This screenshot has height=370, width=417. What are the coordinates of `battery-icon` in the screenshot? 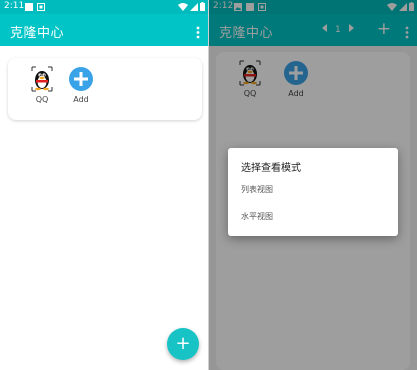 It's located at (202, 6).